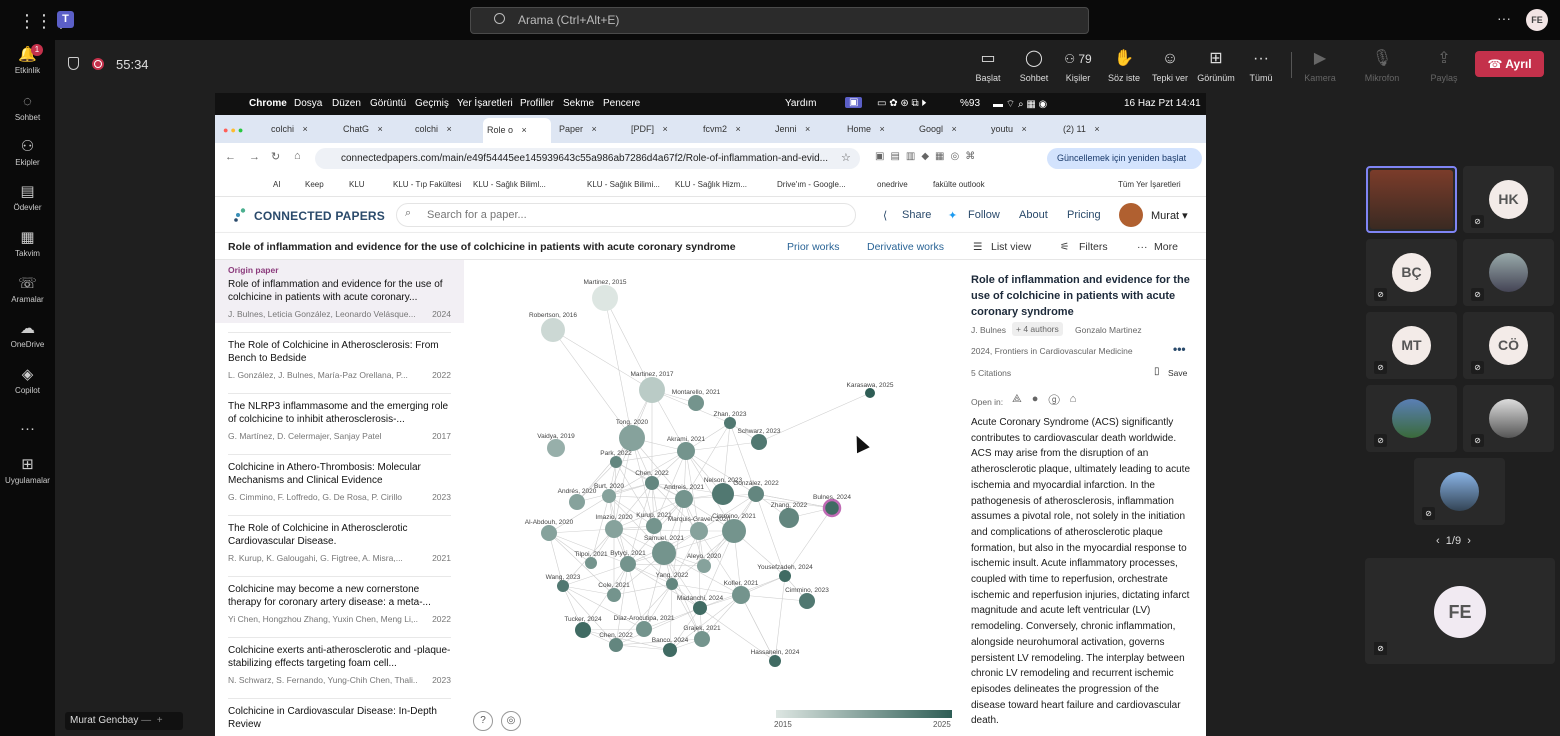 The width and height of the screenshot is (1560, 736). I want to click on prior-works-link: Prior works, so click(813, 247).